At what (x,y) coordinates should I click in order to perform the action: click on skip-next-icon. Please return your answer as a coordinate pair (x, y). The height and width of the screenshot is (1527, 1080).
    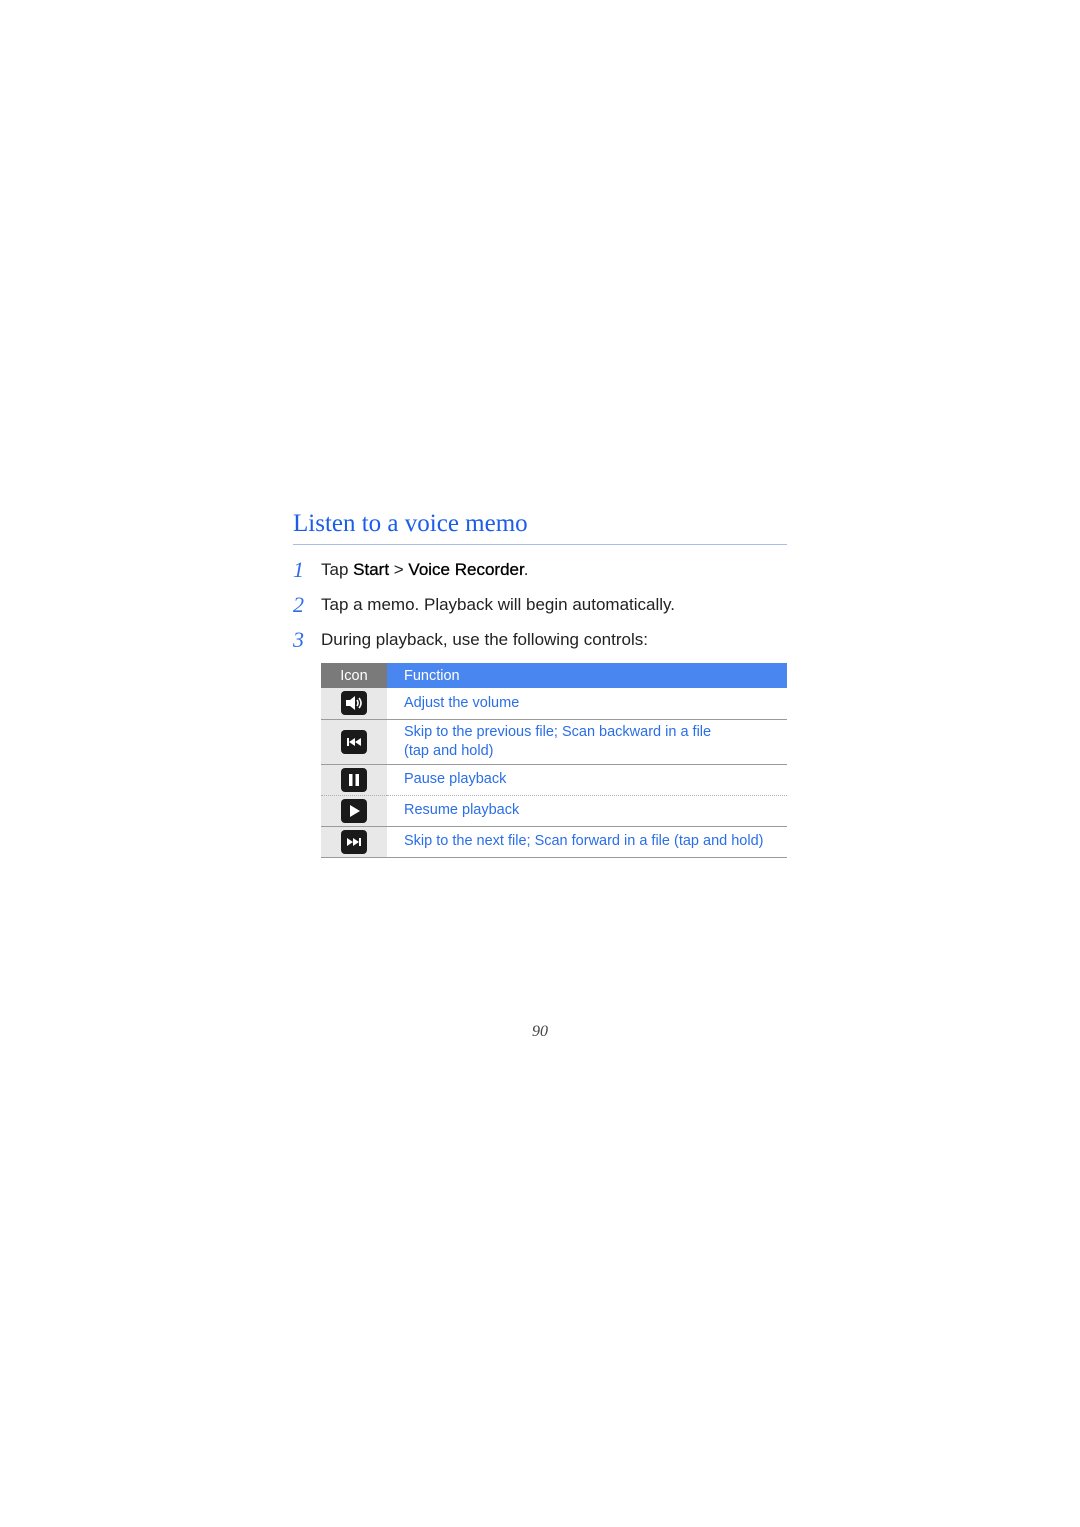
    Looking at the image, I should click on (354, 841).